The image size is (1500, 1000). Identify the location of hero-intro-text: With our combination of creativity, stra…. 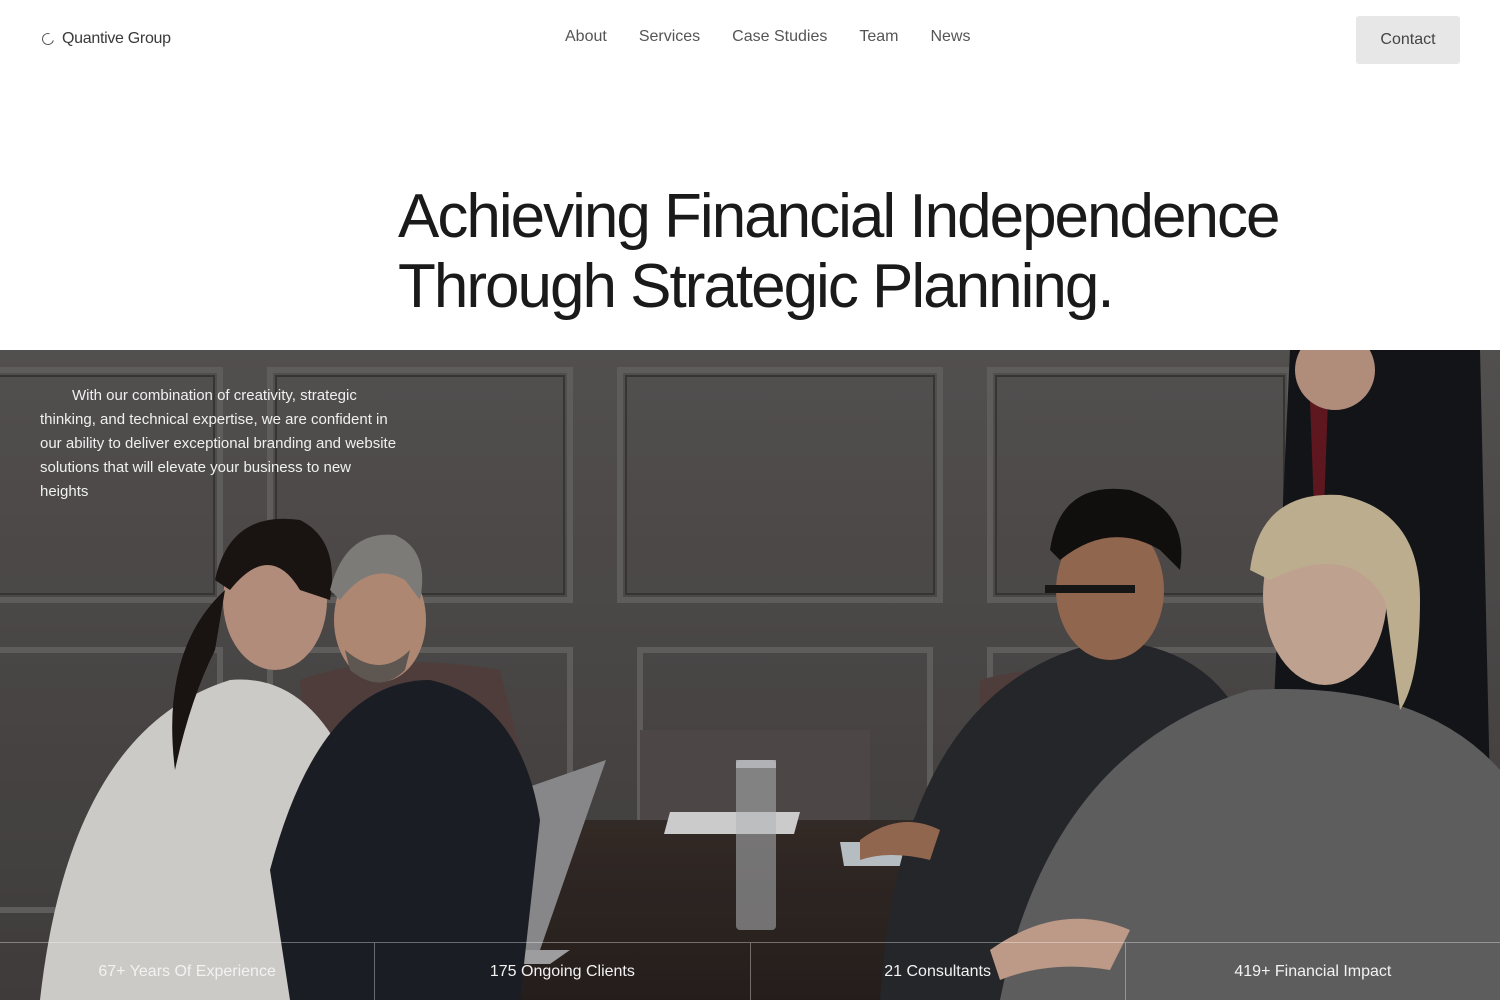
(218, 443).